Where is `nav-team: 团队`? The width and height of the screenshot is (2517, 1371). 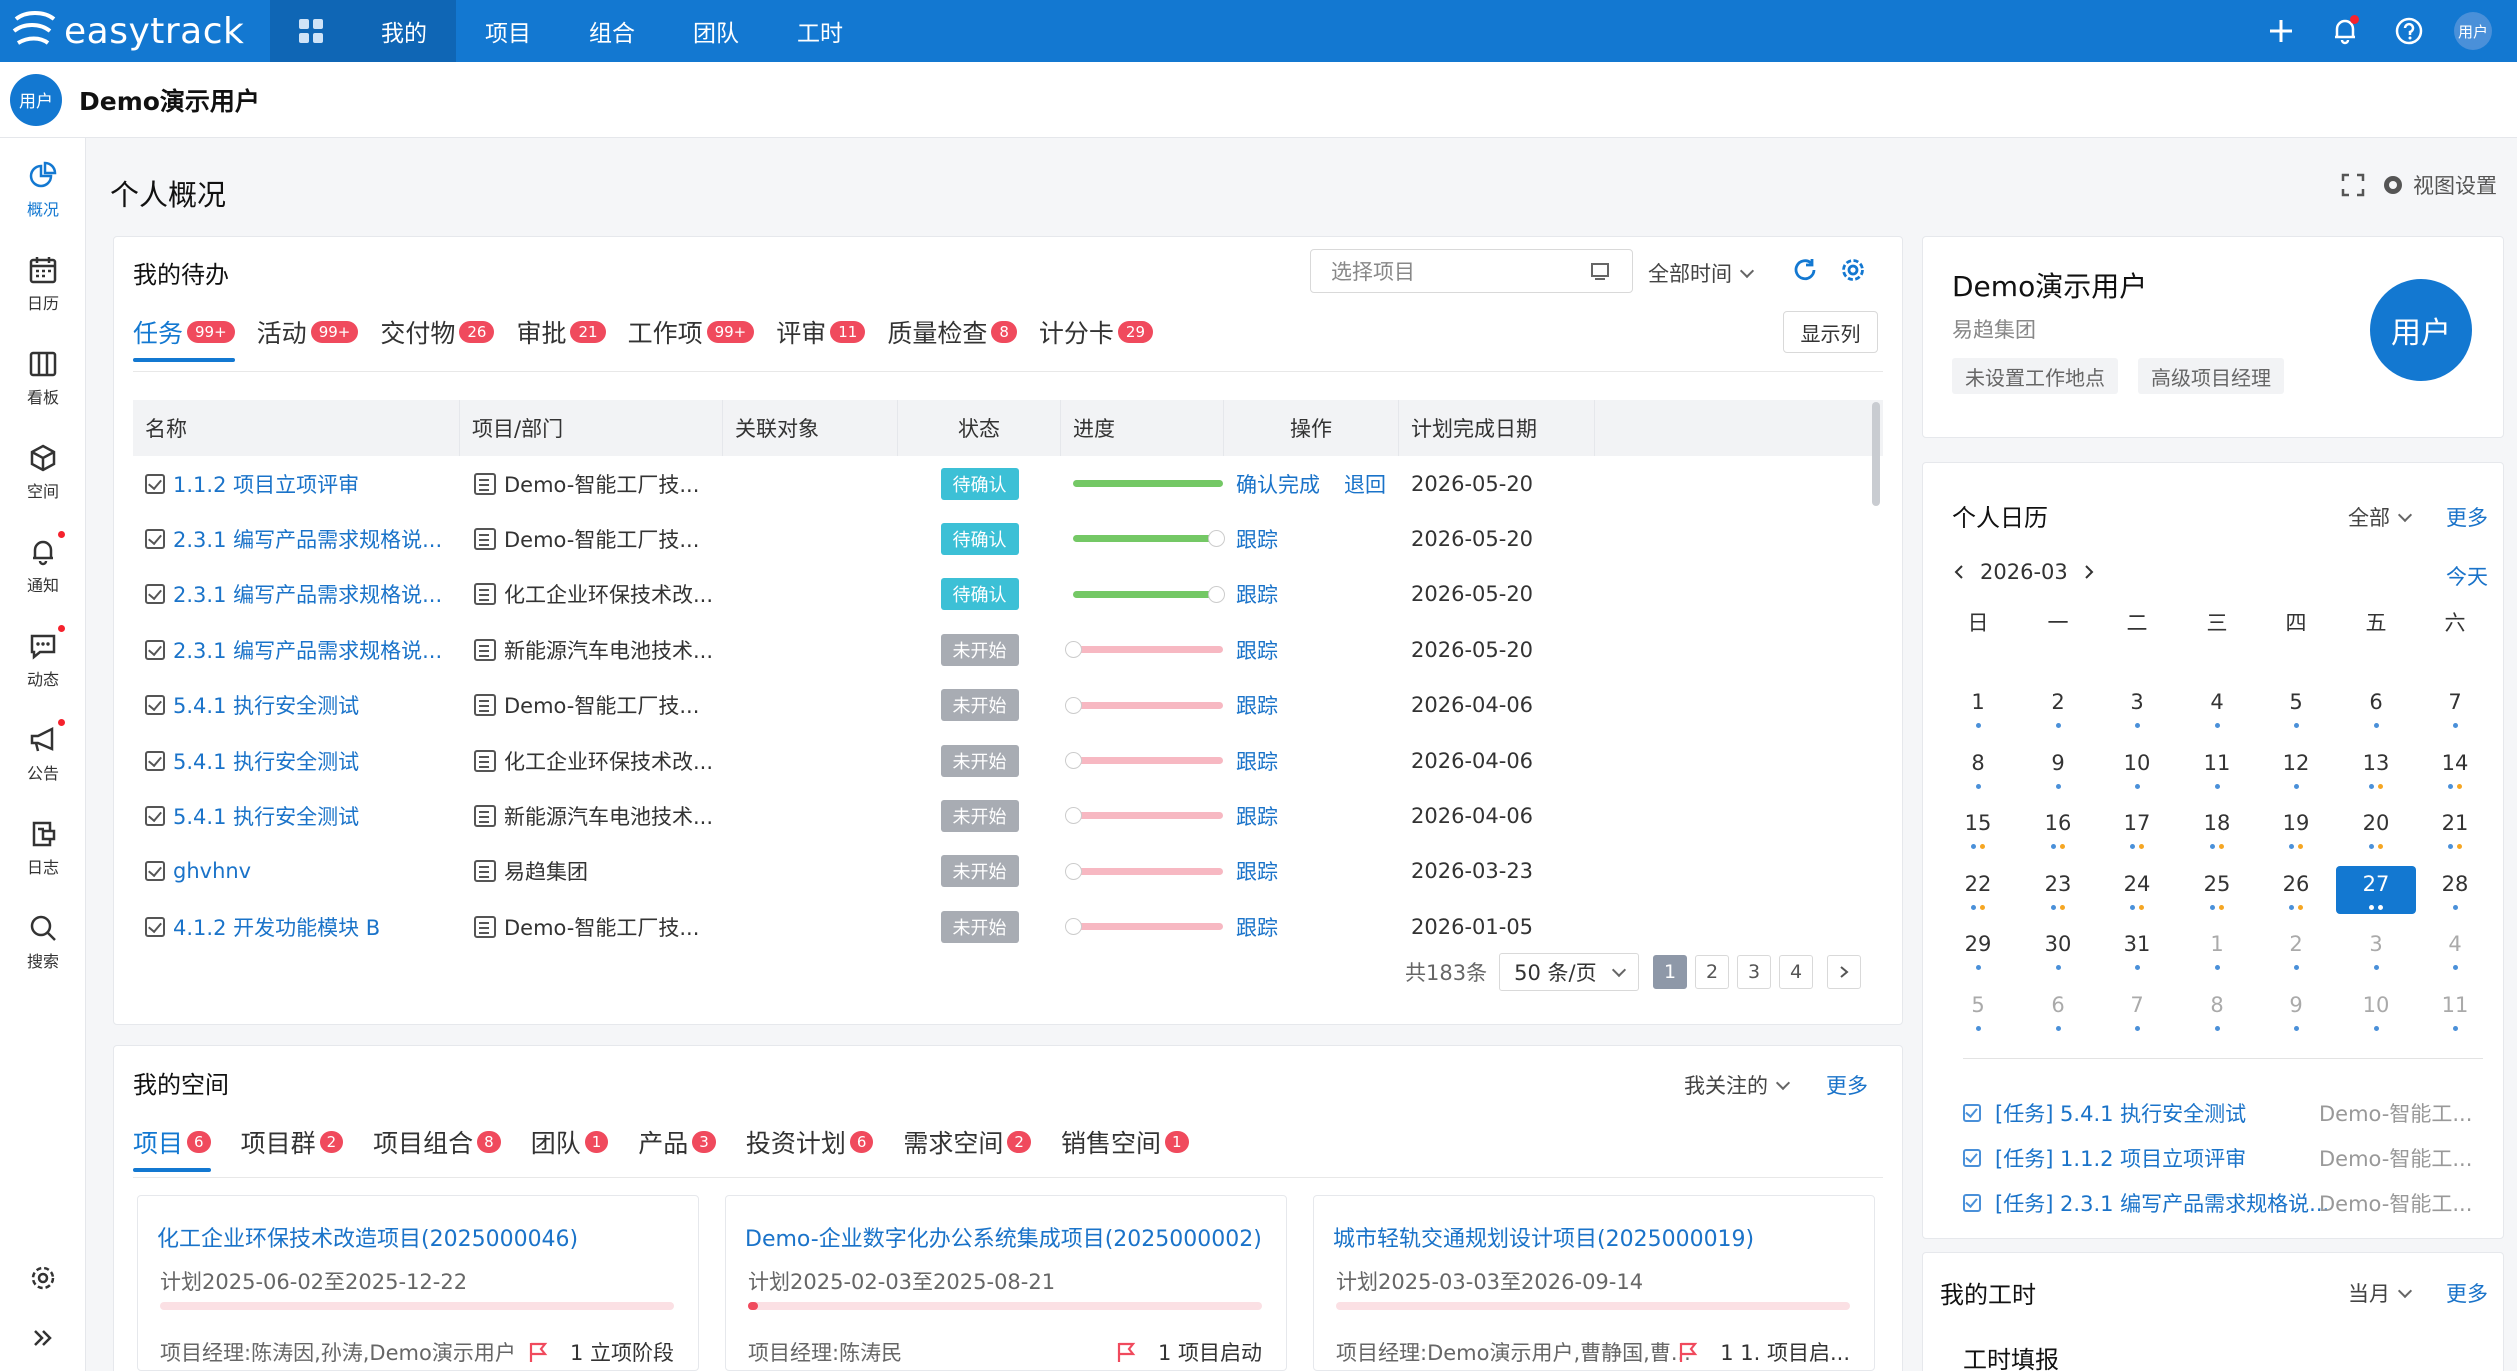 nav-team: 团队 is located at coordinates (716, 31).